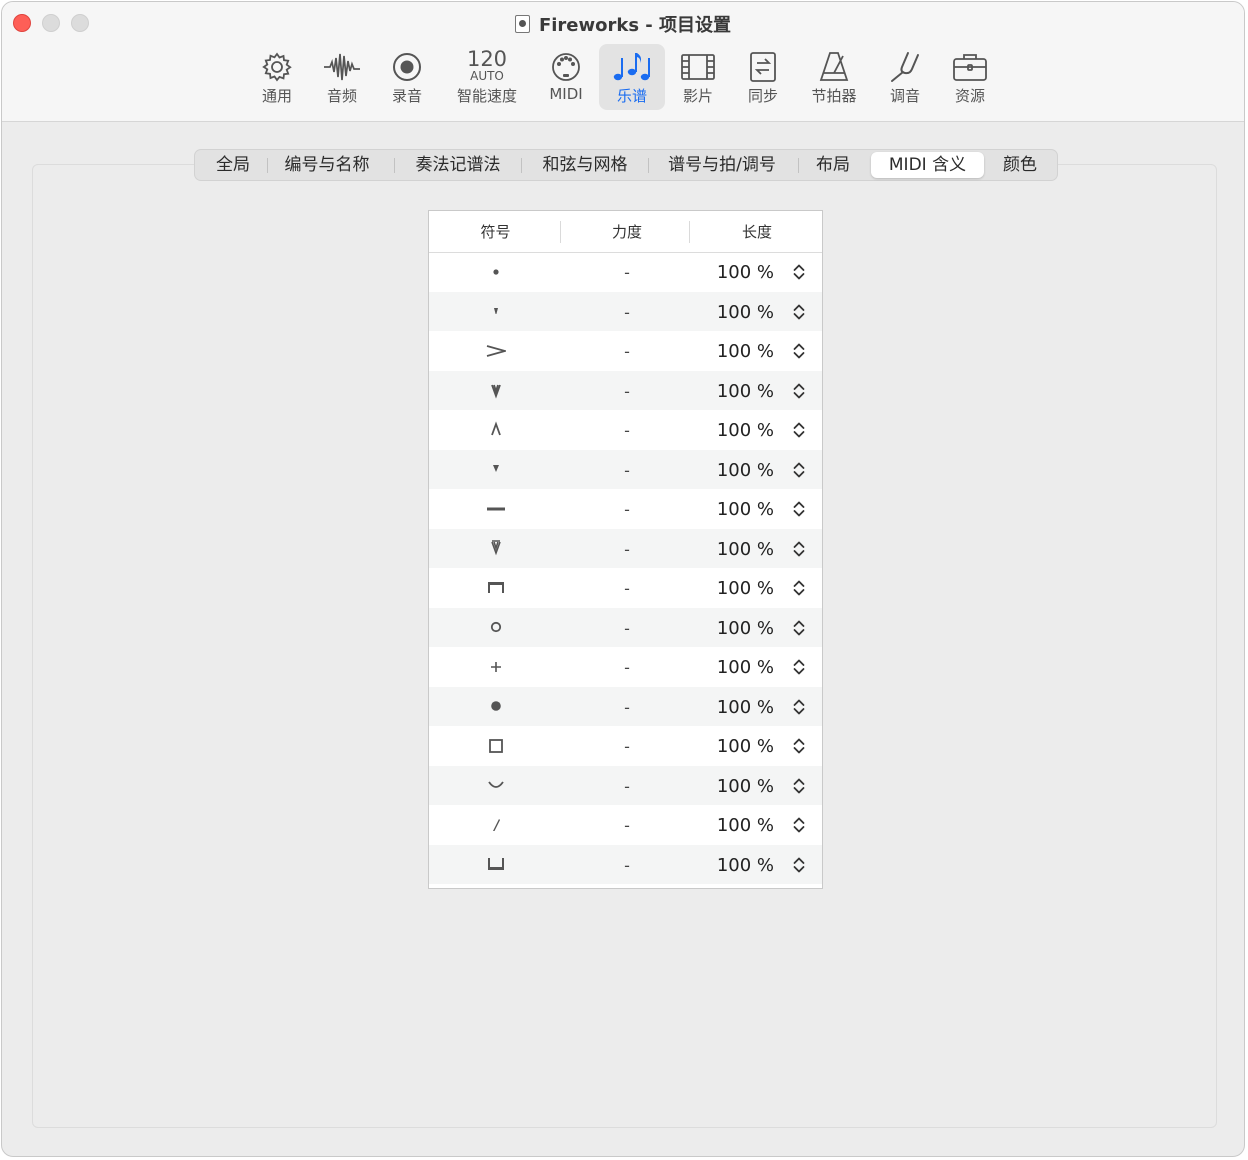 Image resolution: width=1248 pixels, height=1160 pixels. I want to click on tab-notation: 奏法记谱法, so click(458, 165).